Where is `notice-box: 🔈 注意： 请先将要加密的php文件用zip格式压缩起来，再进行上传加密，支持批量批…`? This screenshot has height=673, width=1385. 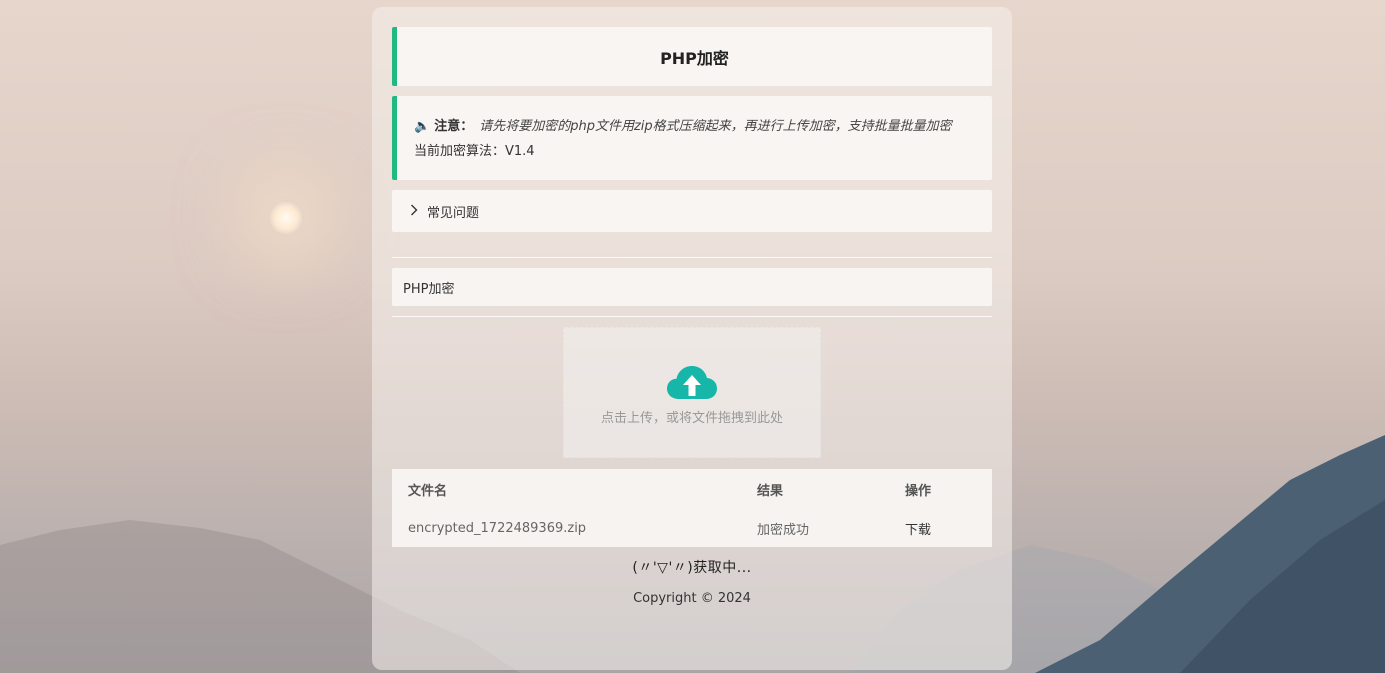
notice-box: 🔈 注意： 请先将要加密的php文件用zip格式压缩起来，再进行上传加密，支持批量批… is located at coordinates (692, 138).